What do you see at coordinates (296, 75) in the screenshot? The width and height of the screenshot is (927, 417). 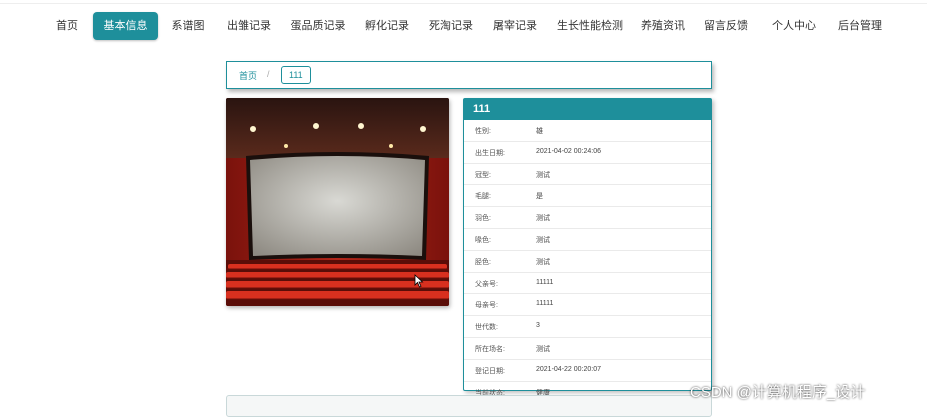 I see `breadcrumb-current: 111` at bounding box center [296, 75].